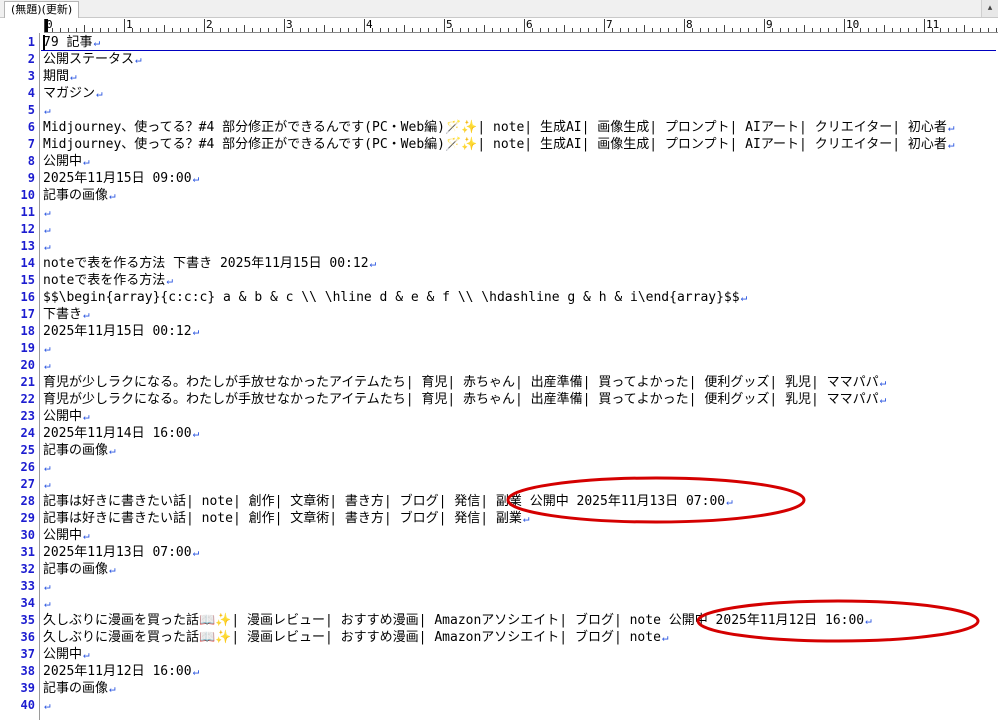 The width and height of the screenshot is (998, 720). What do you see at coordinates (989, 8) in the screenshot?
I see `tab-scroll-arrow-icon: ▴` at bounding box center [989, 8].